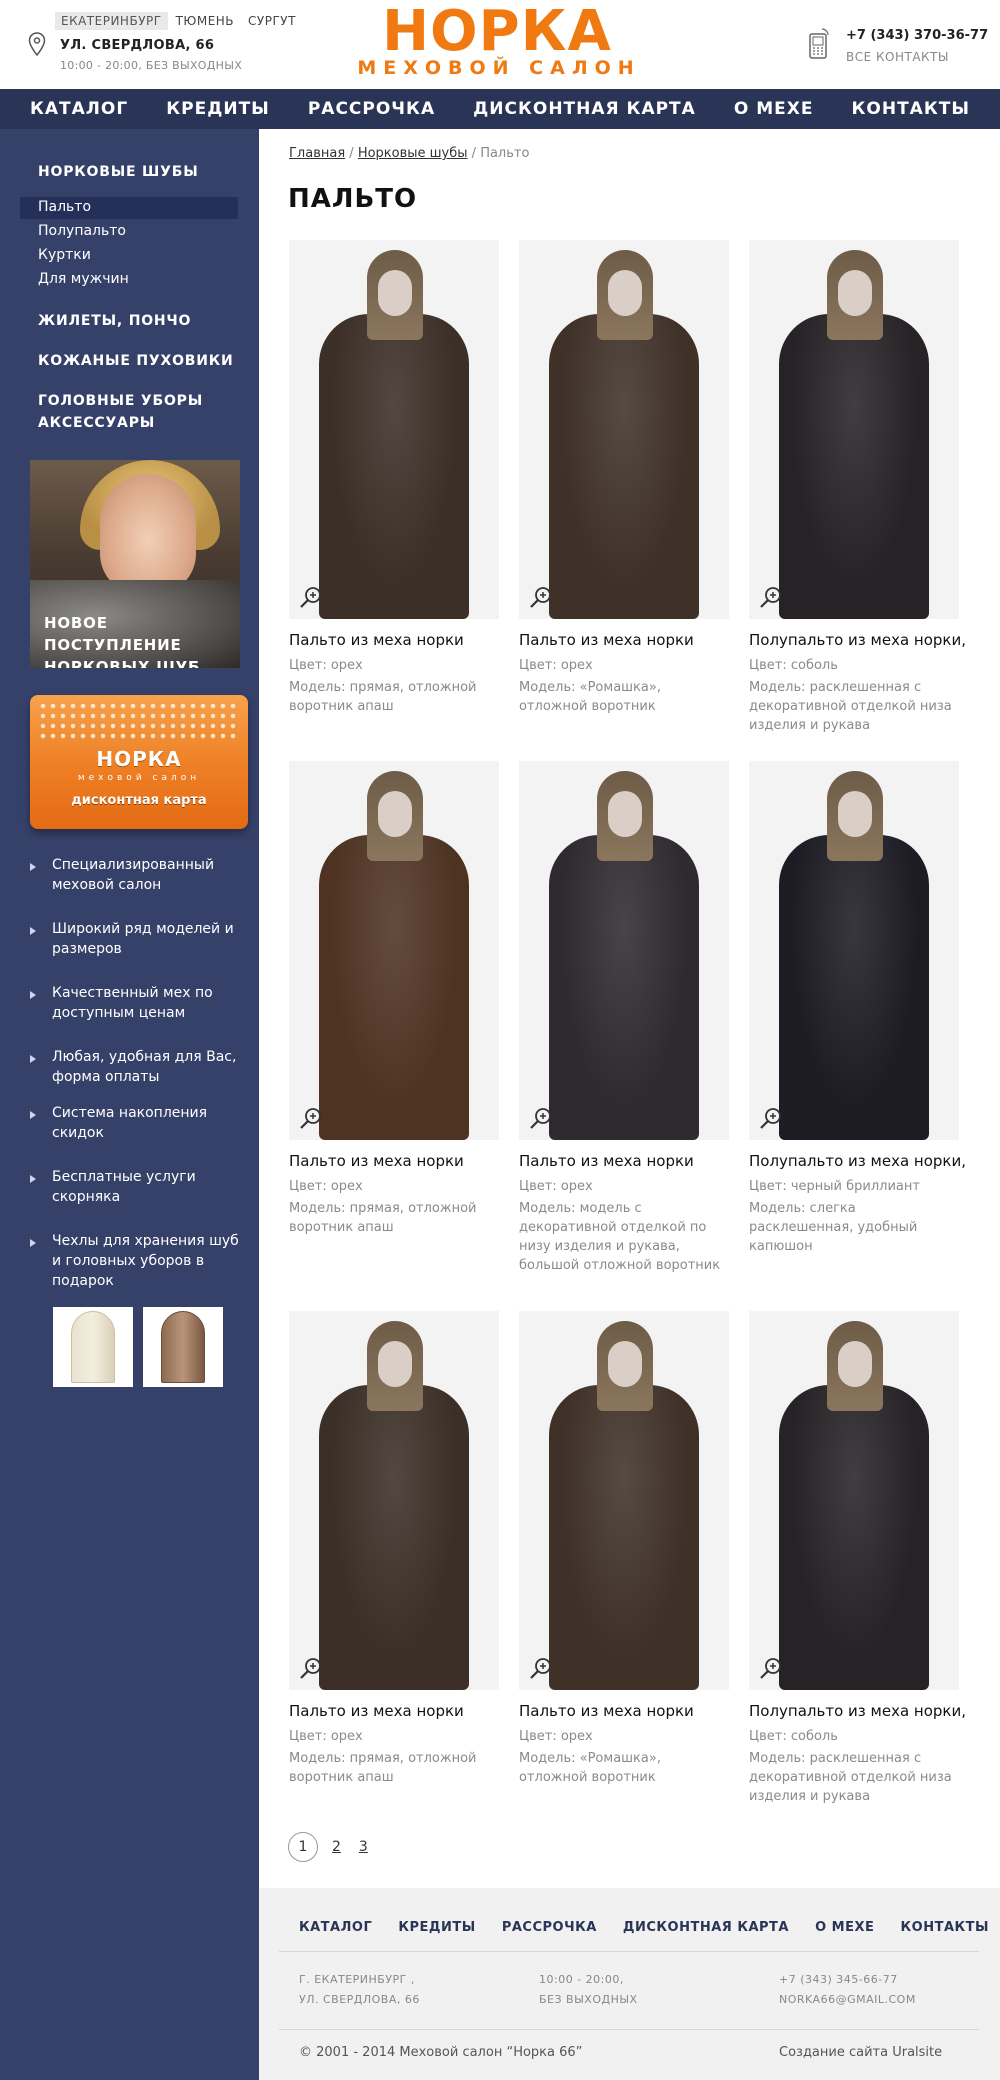  I want to click on banner-model-face, so click(148, 534).